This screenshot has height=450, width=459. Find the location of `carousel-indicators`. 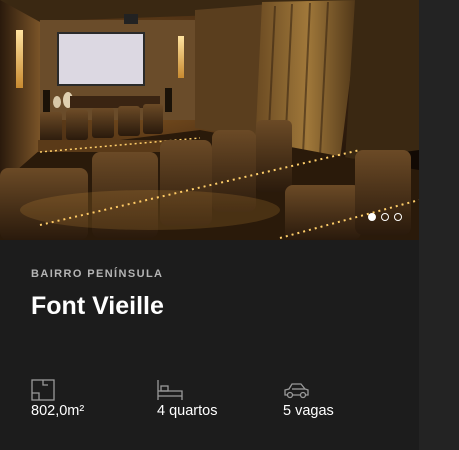

carousel-indicators is located at coordinates (385, 217).